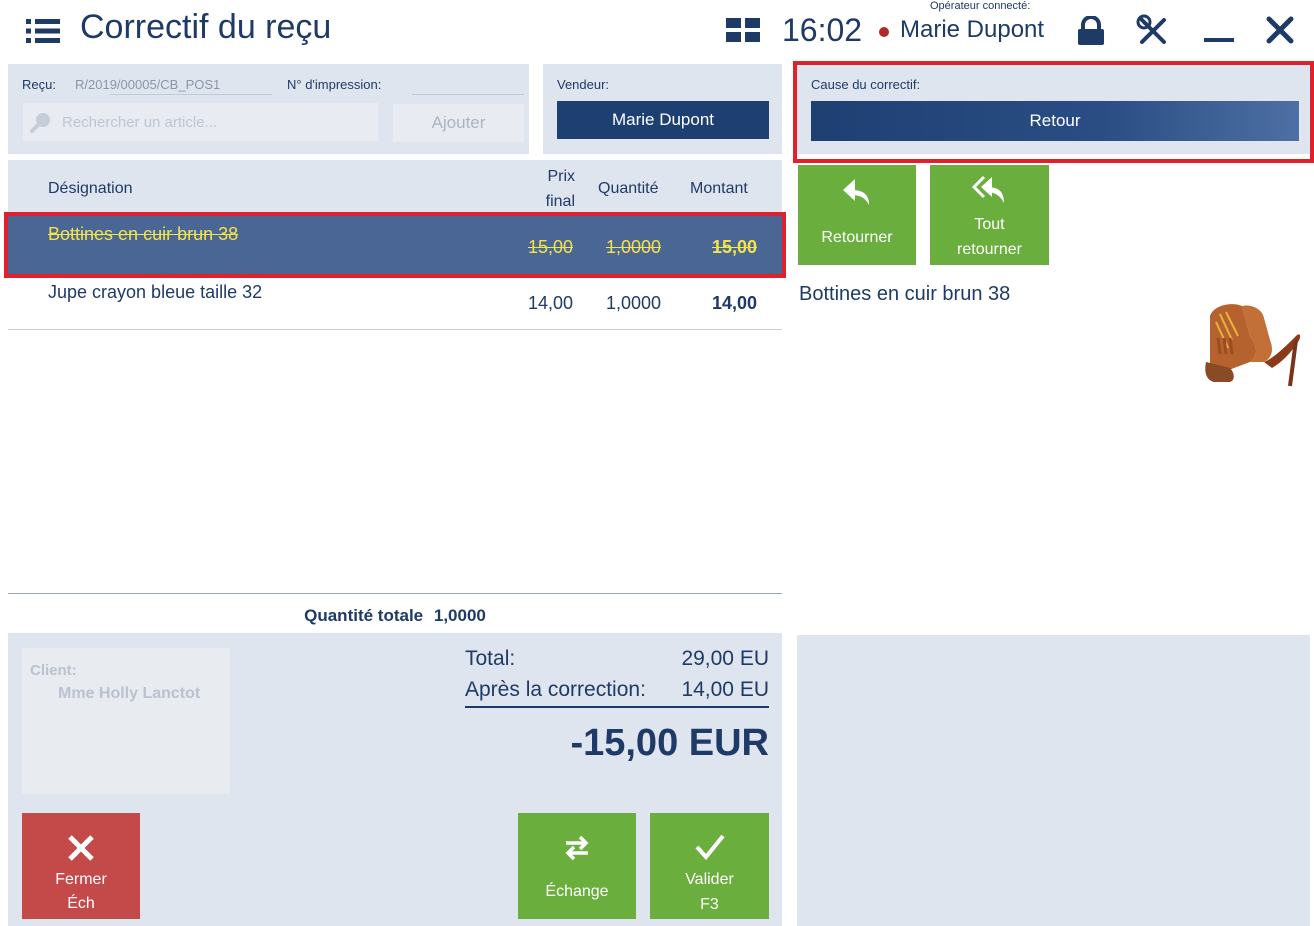 The height and width of the screenshot is (926, 1314). I want to click on product-image, so click(1253, 345).